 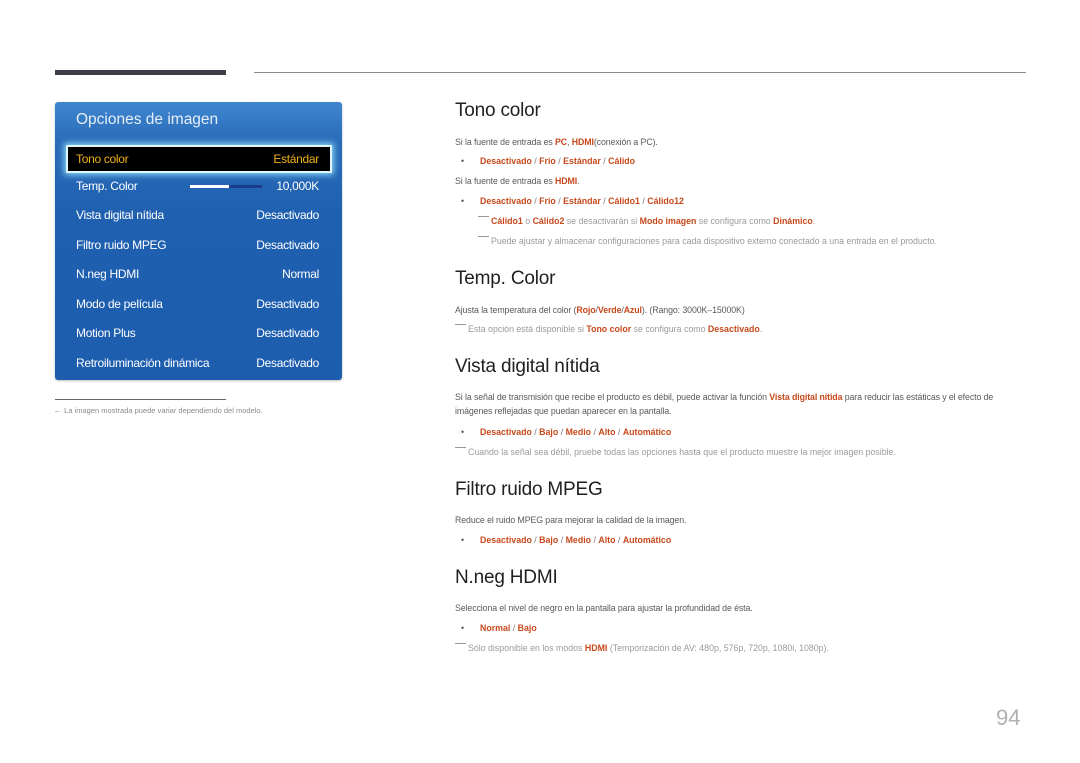 What do you see at coordinates (199, 333) in the screenshot?
I see `menu-item-motion-plus: Motion Plus Desactivado` at bounding box center [199, 333].